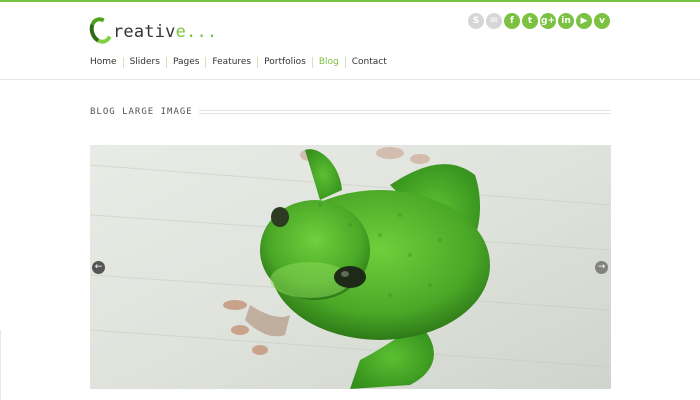 Image resolution: width=700 pixels, height=400 pixels. Describe the element at coordinates (328, 62) in the screenshot. I see `nav-item-blog: Blog` at that location.